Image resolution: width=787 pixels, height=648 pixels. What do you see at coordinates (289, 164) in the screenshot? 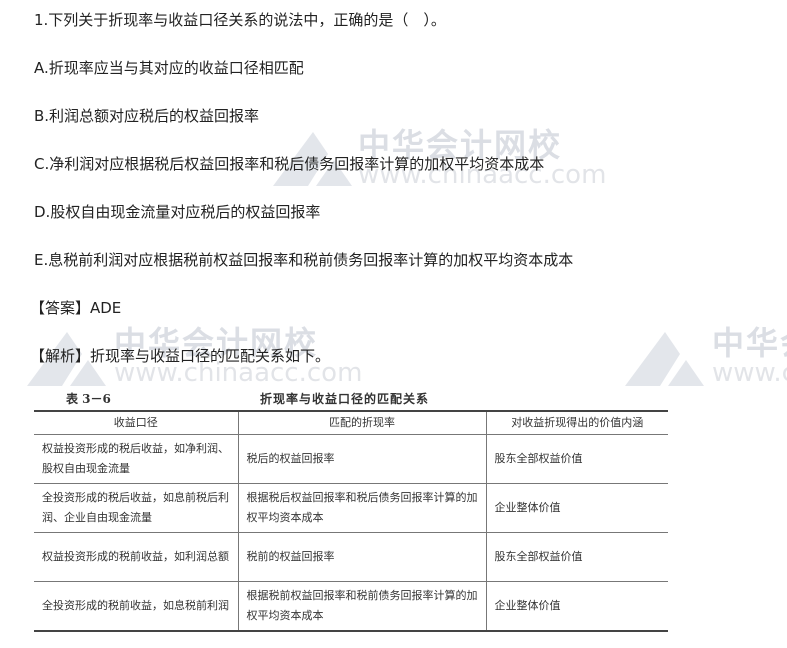
I see `option-c: C.净利润对应根据税后权益回报率和税后债务回报率计算的加权平均资本成本` at bounding box center [289, 164].